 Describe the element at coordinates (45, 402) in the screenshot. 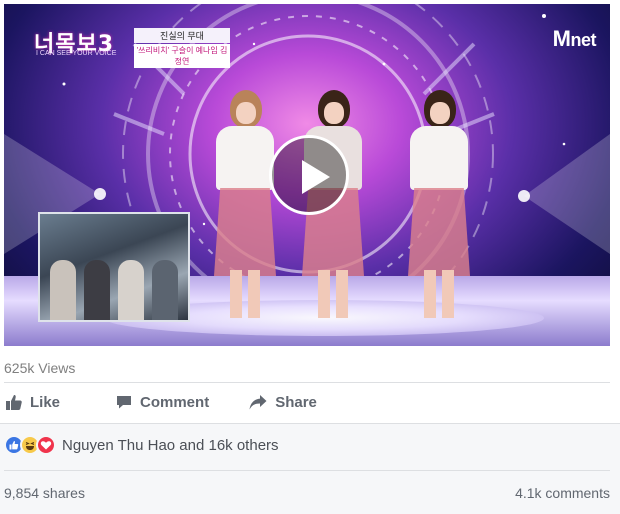

I see `like-label: Like` at that location.